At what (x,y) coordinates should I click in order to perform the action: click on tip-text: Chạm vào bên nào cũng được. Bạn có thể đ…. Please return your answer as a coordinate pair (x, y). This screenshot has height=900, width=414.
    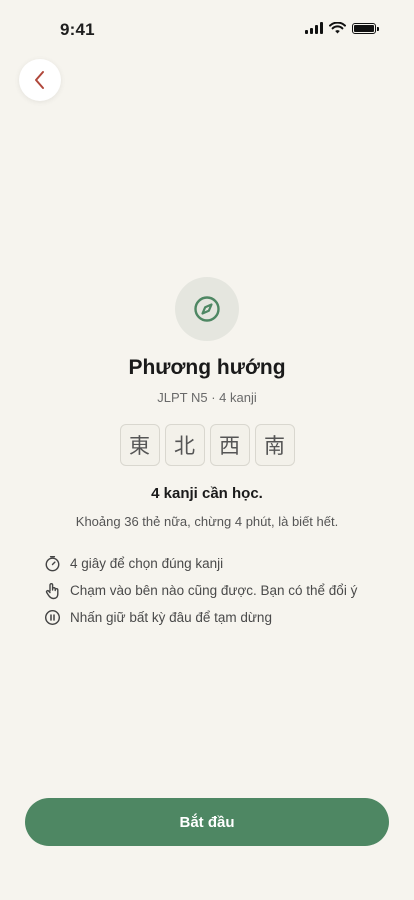
    Looking at the image, I should click on (214, 590).